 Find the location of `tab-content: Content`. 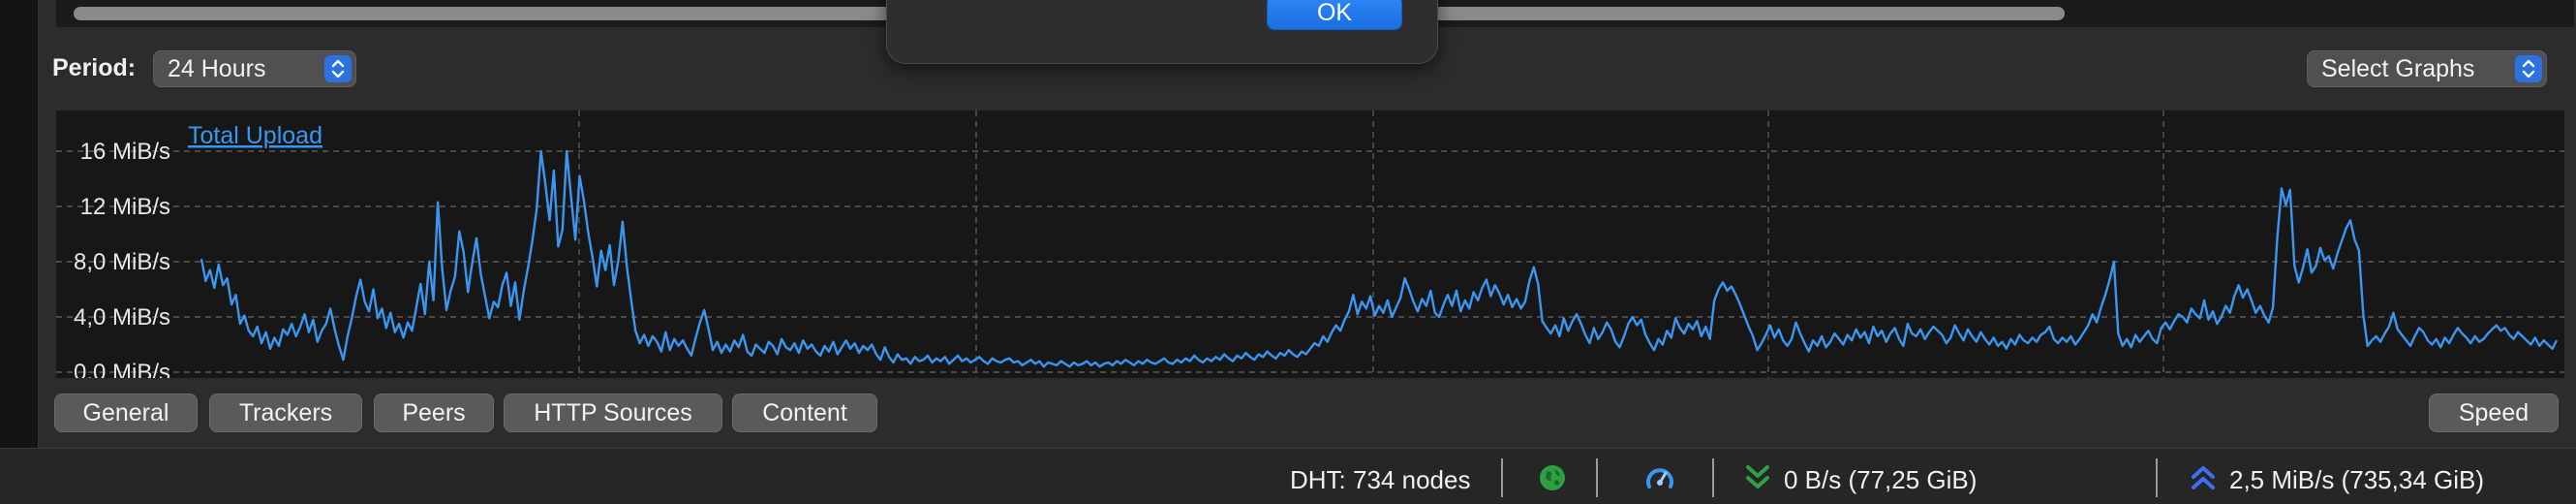

tab-content: Content is located at coordinates (804, 413).